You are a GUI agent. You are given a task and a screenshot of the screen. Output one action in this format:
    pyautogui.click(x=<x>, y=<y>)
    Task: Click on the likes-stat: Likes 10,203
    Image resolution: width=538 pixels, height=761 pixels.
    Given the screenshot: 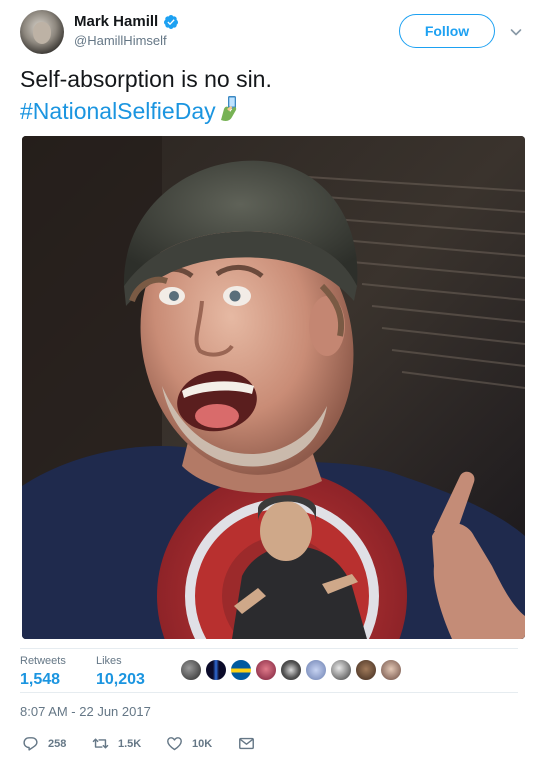 What is the action you would take?
    pyautogui.click(x=120, y=672)
    